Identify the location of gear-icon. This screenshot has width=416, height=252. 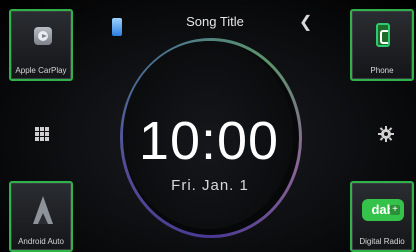
(386, 134).